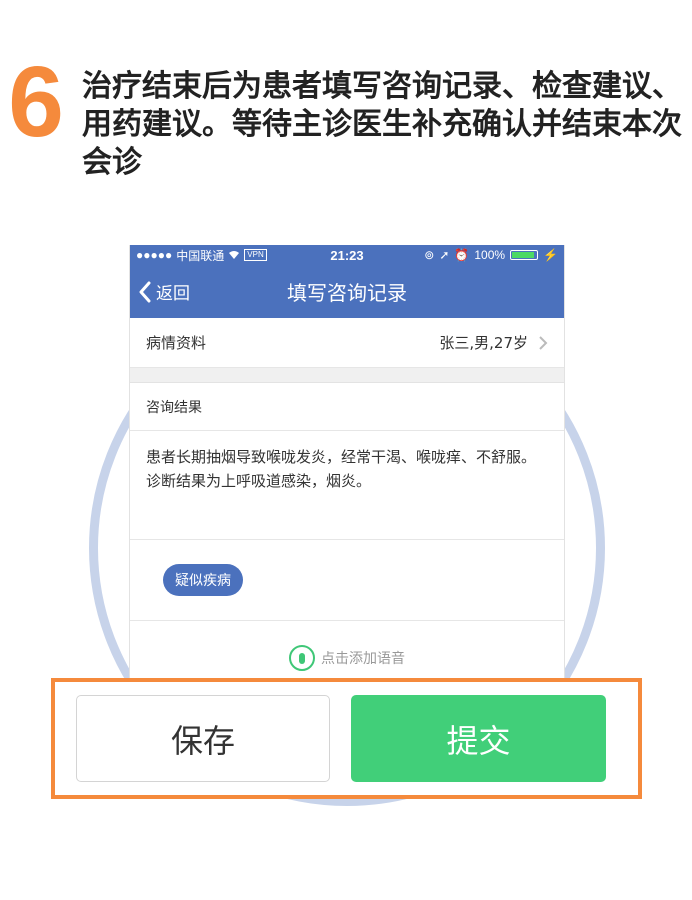 The width and height of the screenshot is (692, 900). I want to click on battery-icon, so click(524, 255).